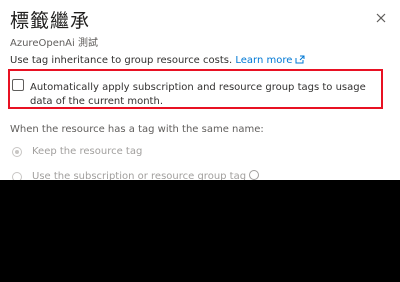 Image resolution: width=400 pixels, height=282 pixels. Describe the element at coordinates (54, 43) in the screenshot. I see `panel-subtitle: AzureOpenAi 測試` at that location.